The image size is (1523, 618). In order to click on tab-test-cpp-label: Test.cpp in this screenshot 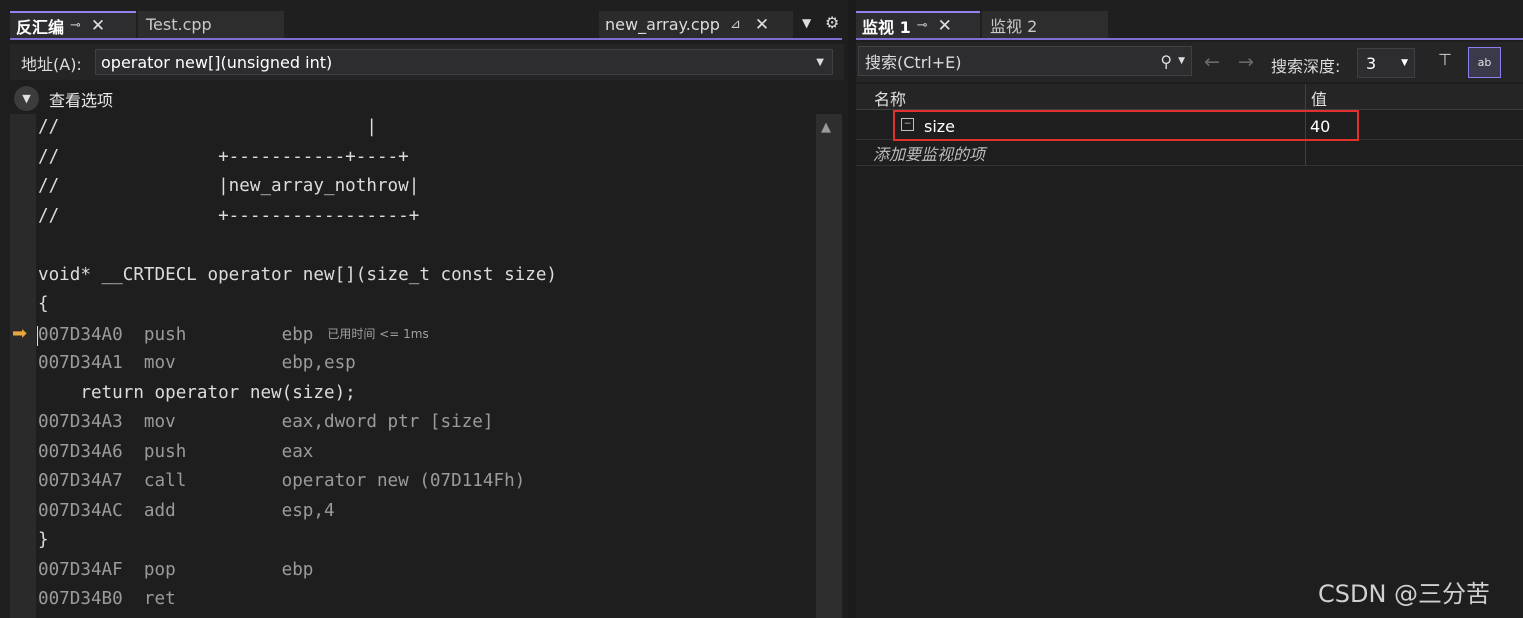, I will do `click(179, 24)`.